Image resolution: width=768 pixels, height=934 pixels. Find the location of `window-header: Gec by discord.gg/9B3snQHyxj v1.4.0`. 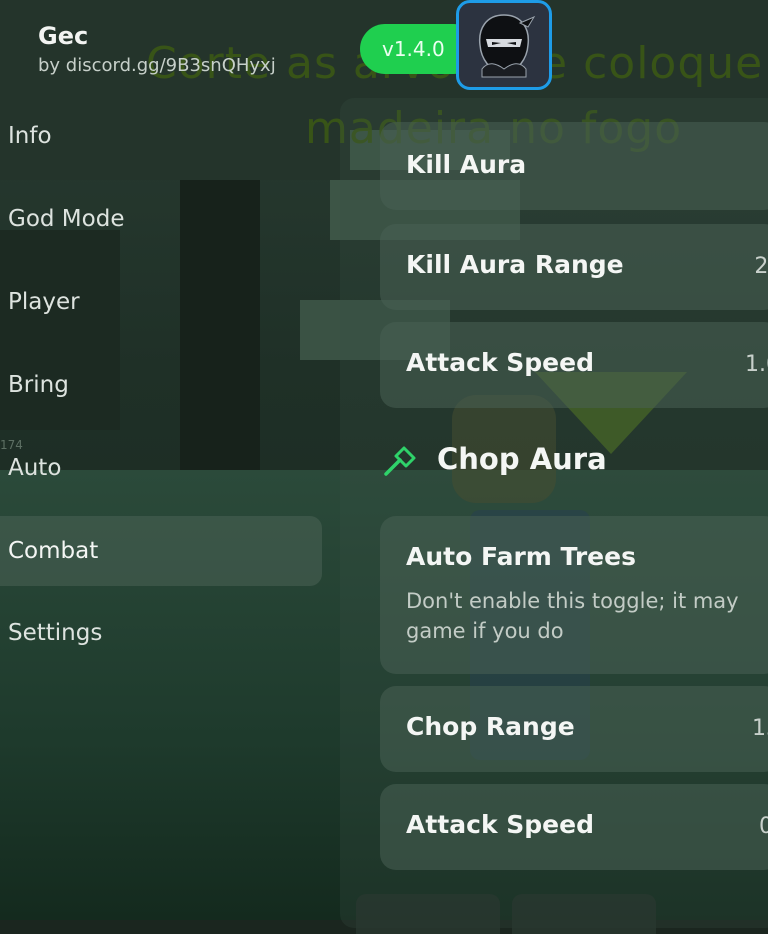

window-header: Gec by discord.gg/9B3snQHyxj v1.4.0 is located at coordinates (384, 45).